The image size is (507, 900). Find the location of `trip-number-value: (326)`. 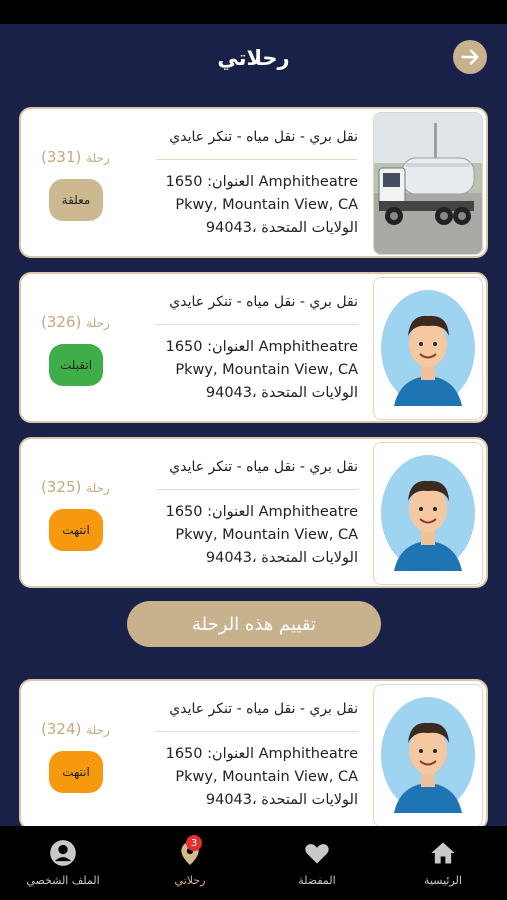

trip-number-value: (326) is located at coordinates (61, 322).